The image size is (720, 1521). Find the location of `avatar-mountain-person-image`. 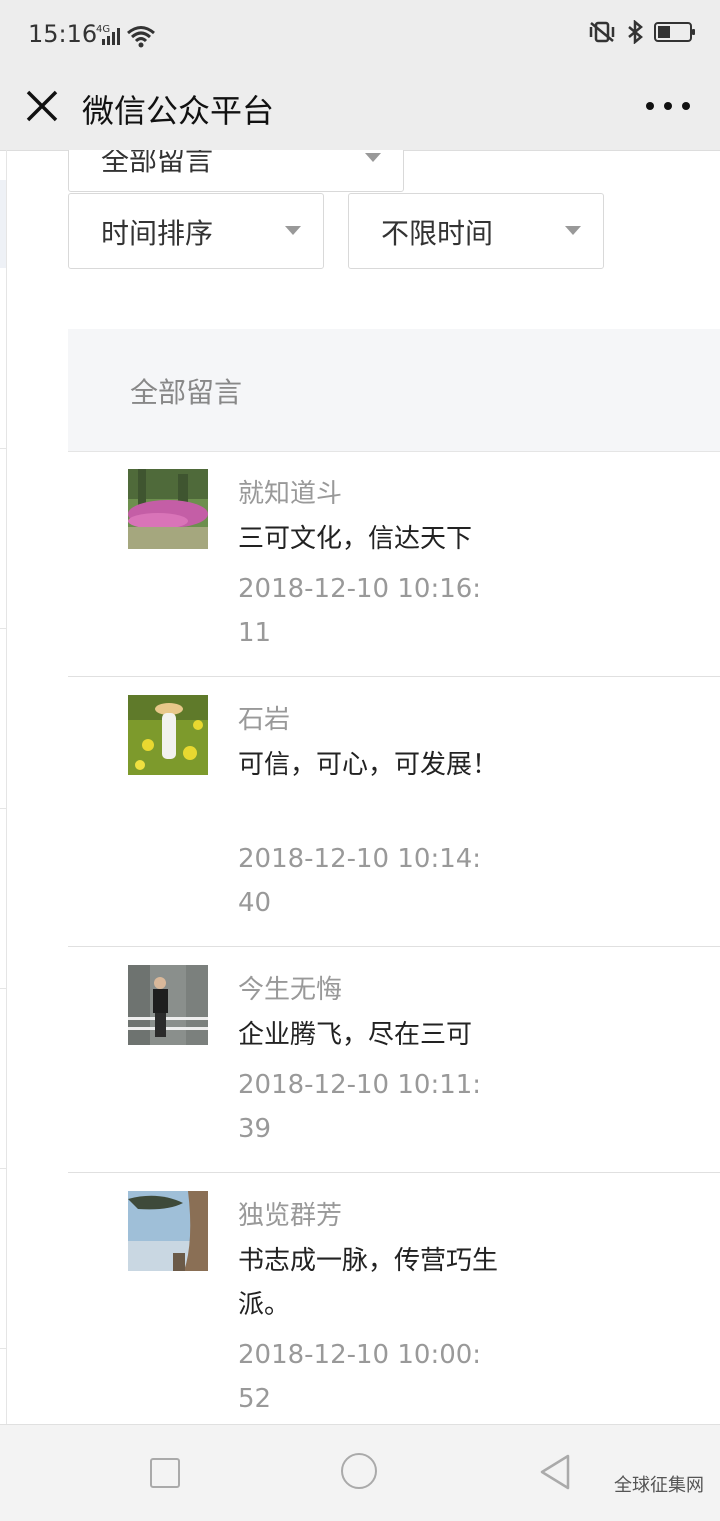

avatar-mountain-person-image is located at coordinates (168, 1005).